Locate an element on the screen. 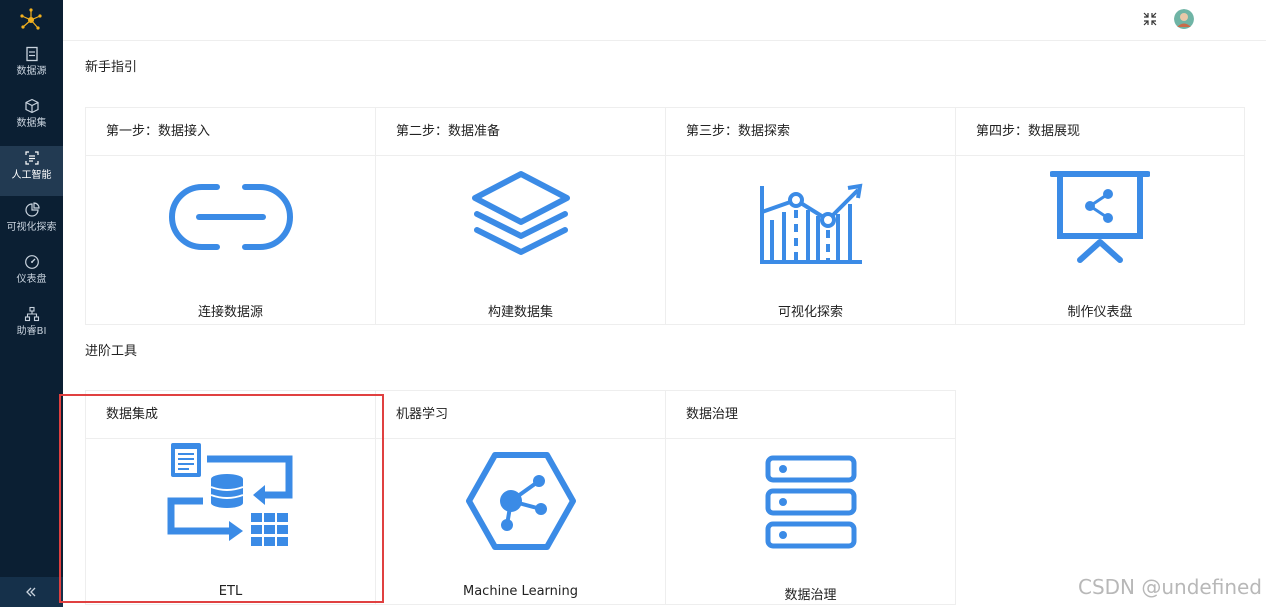 The image size is (1266, 607). fullscreen-icon is located at coordinates (1150, 19).